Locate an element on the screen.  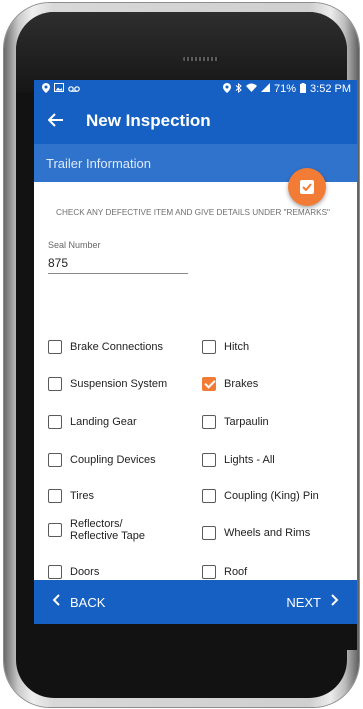
back-label: BACK is located at coordinates (88, 602).